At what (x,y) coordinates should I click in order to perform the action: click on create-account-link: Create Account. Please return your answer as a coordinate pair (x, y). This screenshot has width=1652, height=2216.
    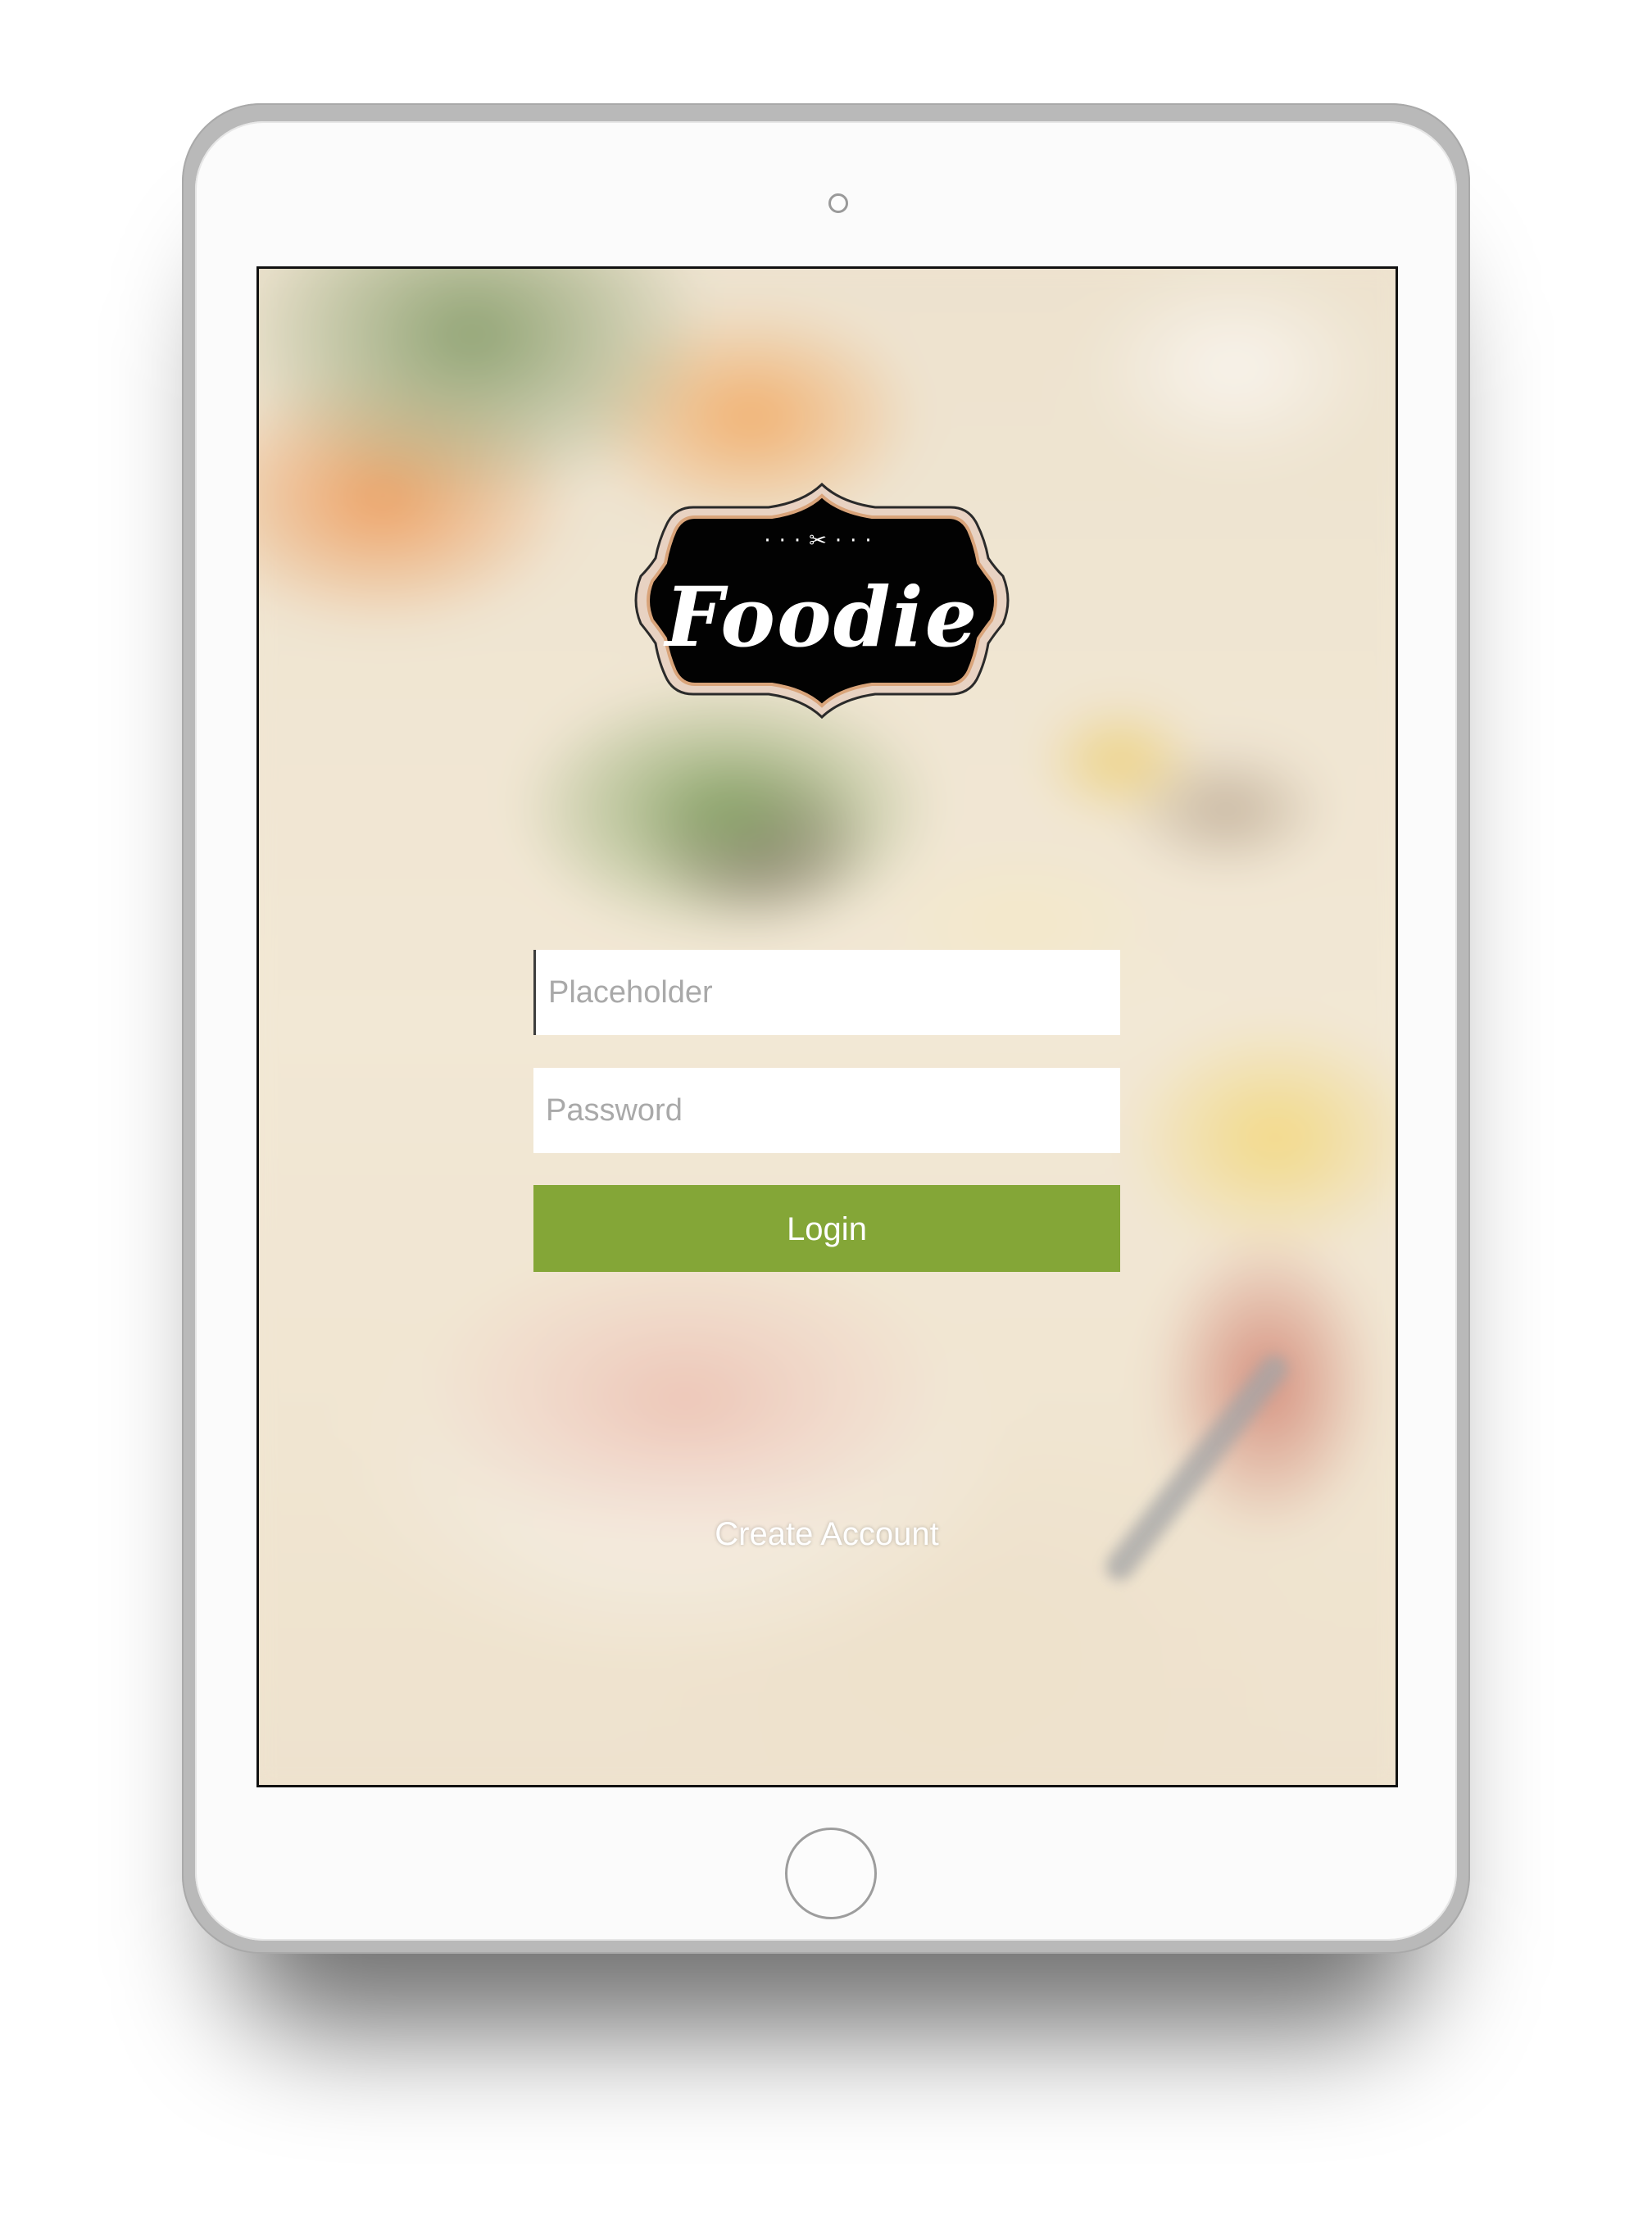
    Looking at the image, I should click on (827, 1534).